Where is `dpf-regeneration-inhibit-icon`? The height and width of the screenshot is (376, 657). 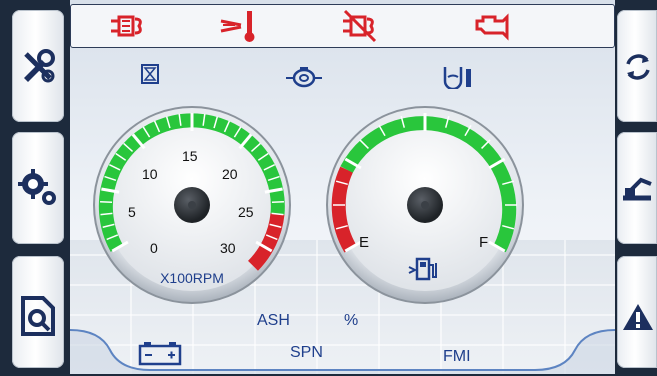 dpf-regeneration-inhibit-icon is located at coordinates (360, 26).